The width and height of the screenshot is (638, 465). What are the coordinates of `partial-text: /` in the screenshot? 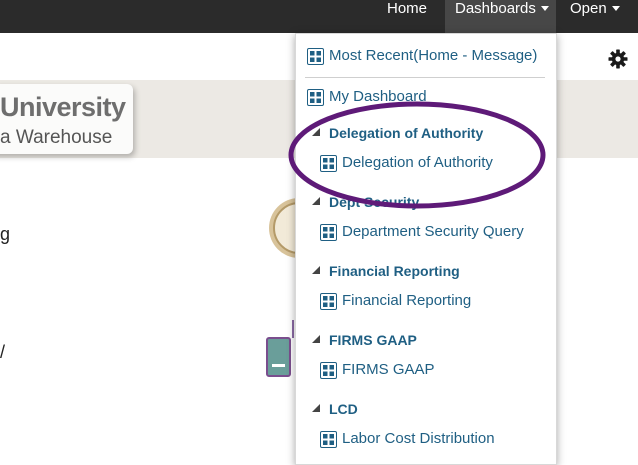 It's located at (3, 352).